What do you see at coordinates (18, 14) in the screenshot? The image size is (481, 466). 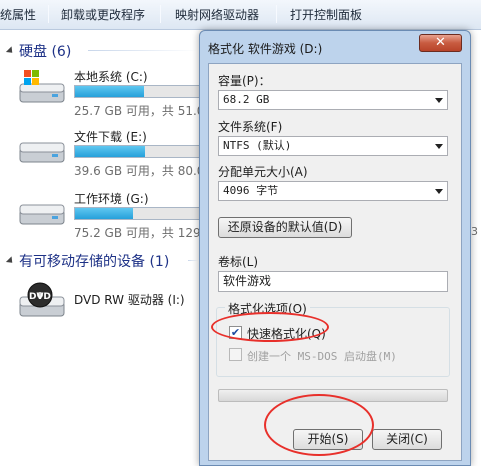 I see `toolbar-system-properties: 统属性` at bounding box center [18, 14].